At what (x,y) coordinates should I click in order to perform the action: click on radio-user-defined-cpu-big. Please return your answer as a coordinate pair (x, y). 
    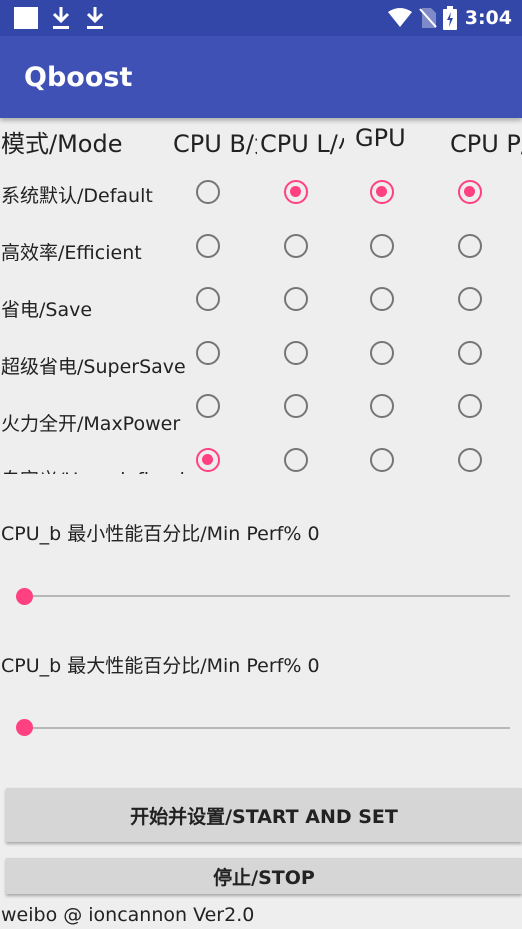
    Looking at the image, I should click on (208, 460).